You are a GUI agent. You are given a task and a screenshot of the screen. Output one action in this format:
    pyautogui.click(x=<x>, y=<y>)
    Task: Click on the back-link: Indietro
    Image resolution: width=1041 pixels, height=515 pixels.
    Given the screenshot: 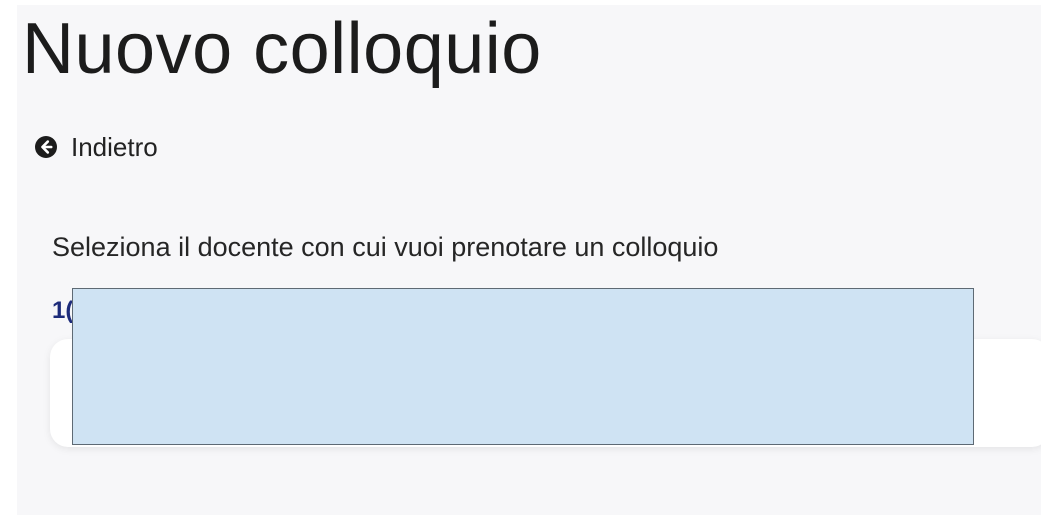 What is the action you would take?
    pyautogui.click(x=96, y=147)
    